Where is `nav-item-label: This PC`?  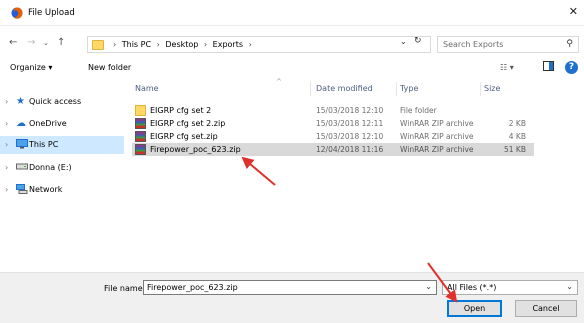
nav-item-label: This PC is located at coordinates (44, 144).